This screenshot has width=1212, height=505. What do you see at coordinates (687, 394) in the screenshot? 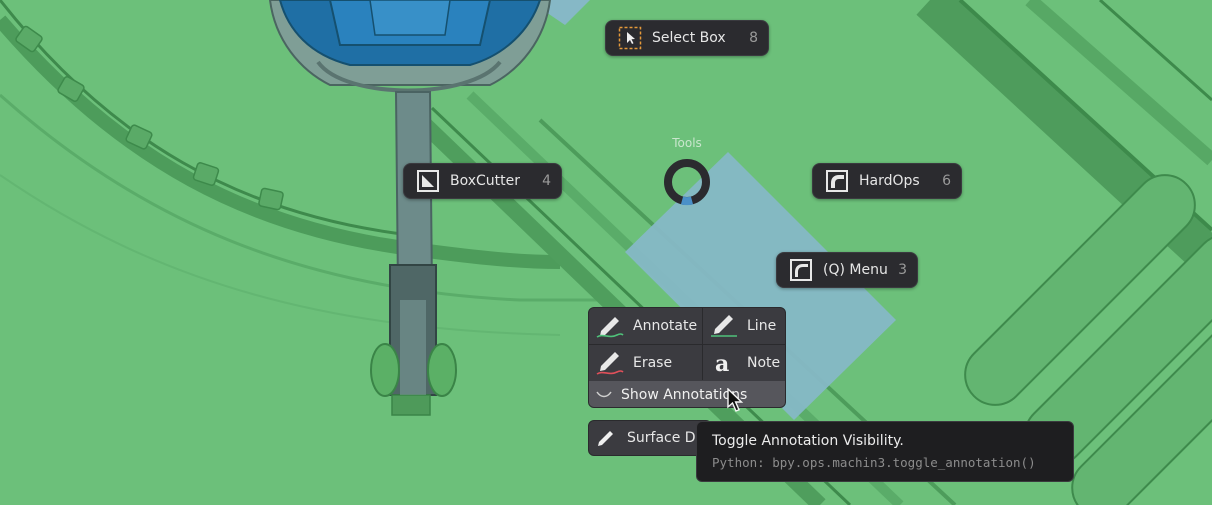
I see `show-annotations-button: Show Annotations` at bounding box center [687, 394].